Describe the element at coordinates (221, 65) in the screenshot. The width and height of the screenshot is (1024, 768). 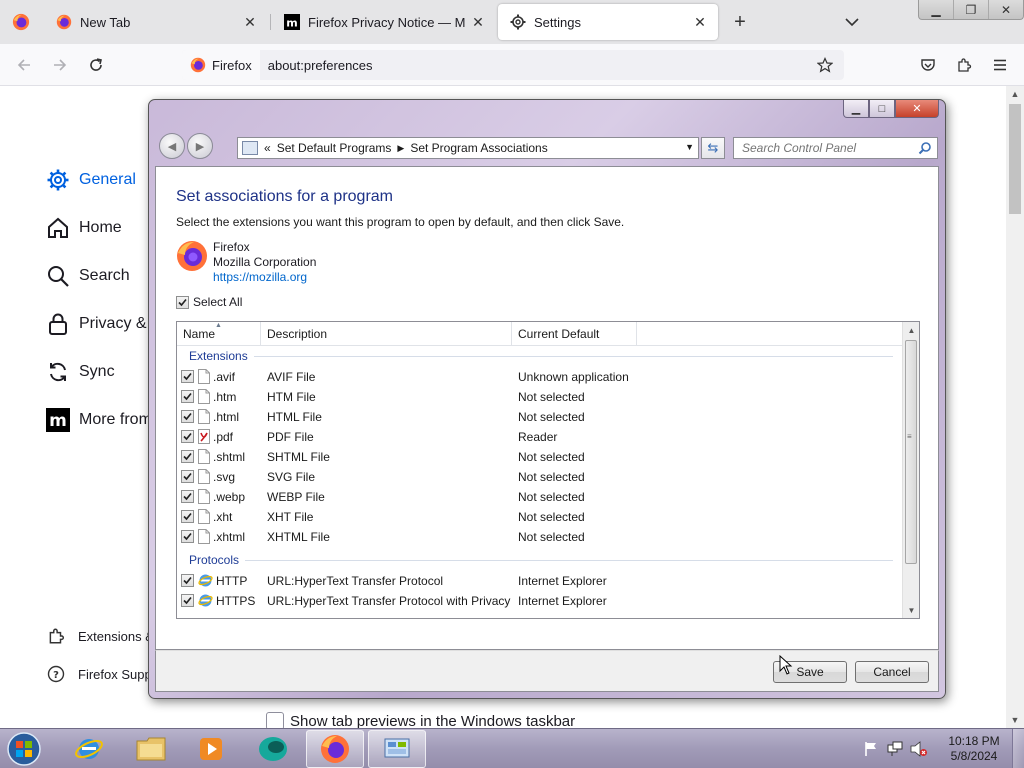
I see `identity-box: Firefox` at that location.